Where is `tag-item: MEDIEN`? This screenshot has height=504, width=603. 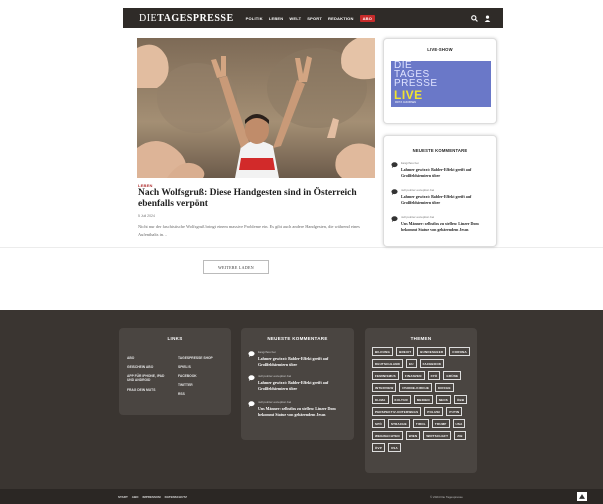
tag-item: MEDIEN is located at coordinates (423, 399).